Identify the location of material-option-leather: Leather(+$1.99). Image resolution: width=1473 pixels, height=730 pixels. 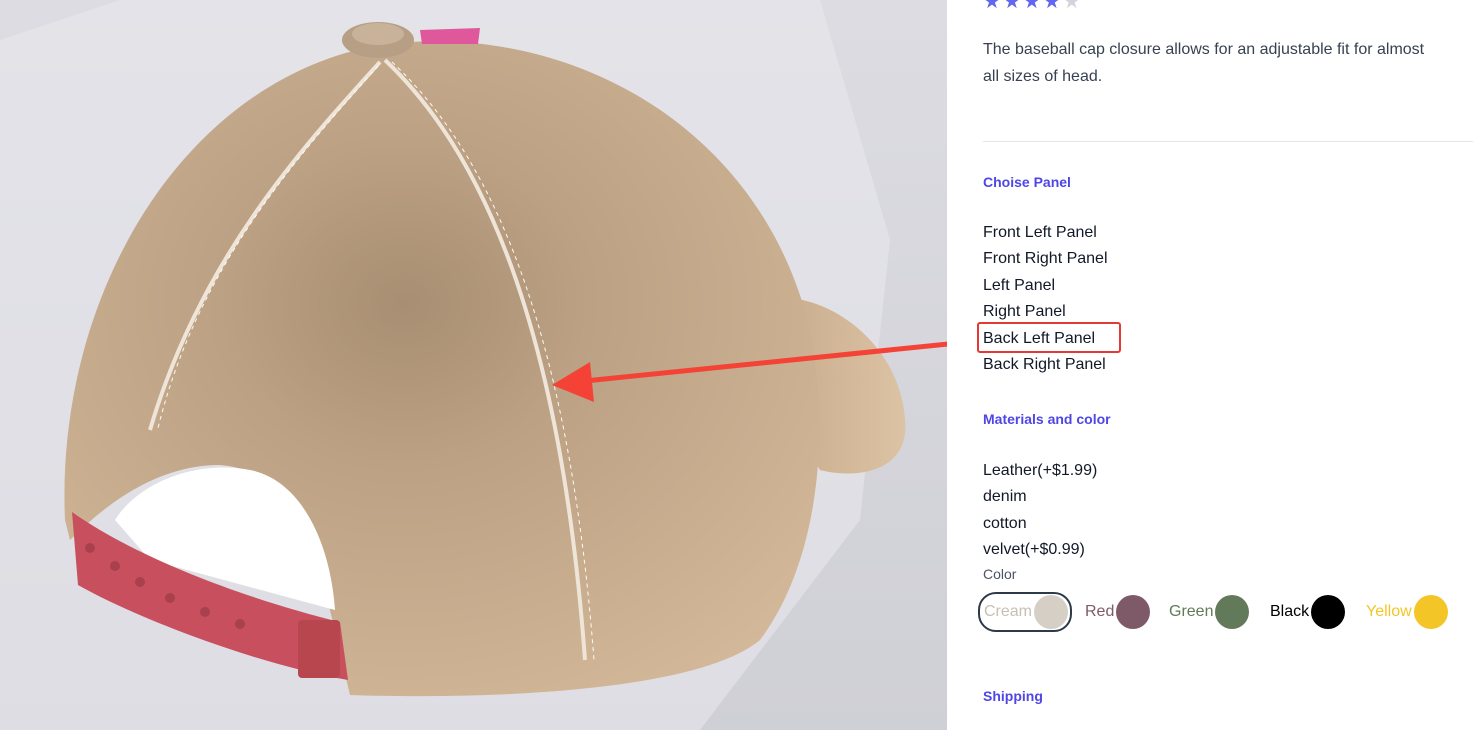
(1040, 471).